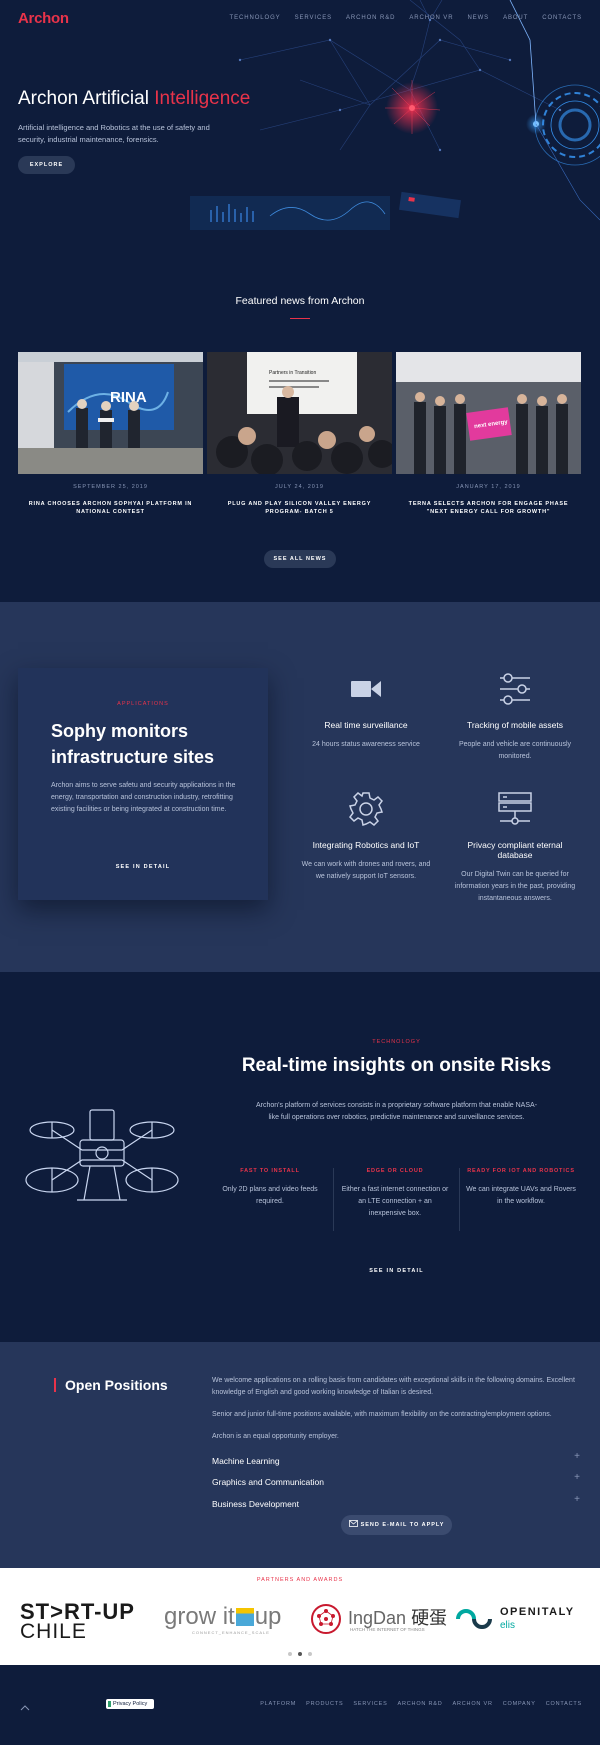  Describe the element at coordinates (396, 1525) in the screenshot. I see `send-email-apply-button: Send e-mail to apply` at that location.